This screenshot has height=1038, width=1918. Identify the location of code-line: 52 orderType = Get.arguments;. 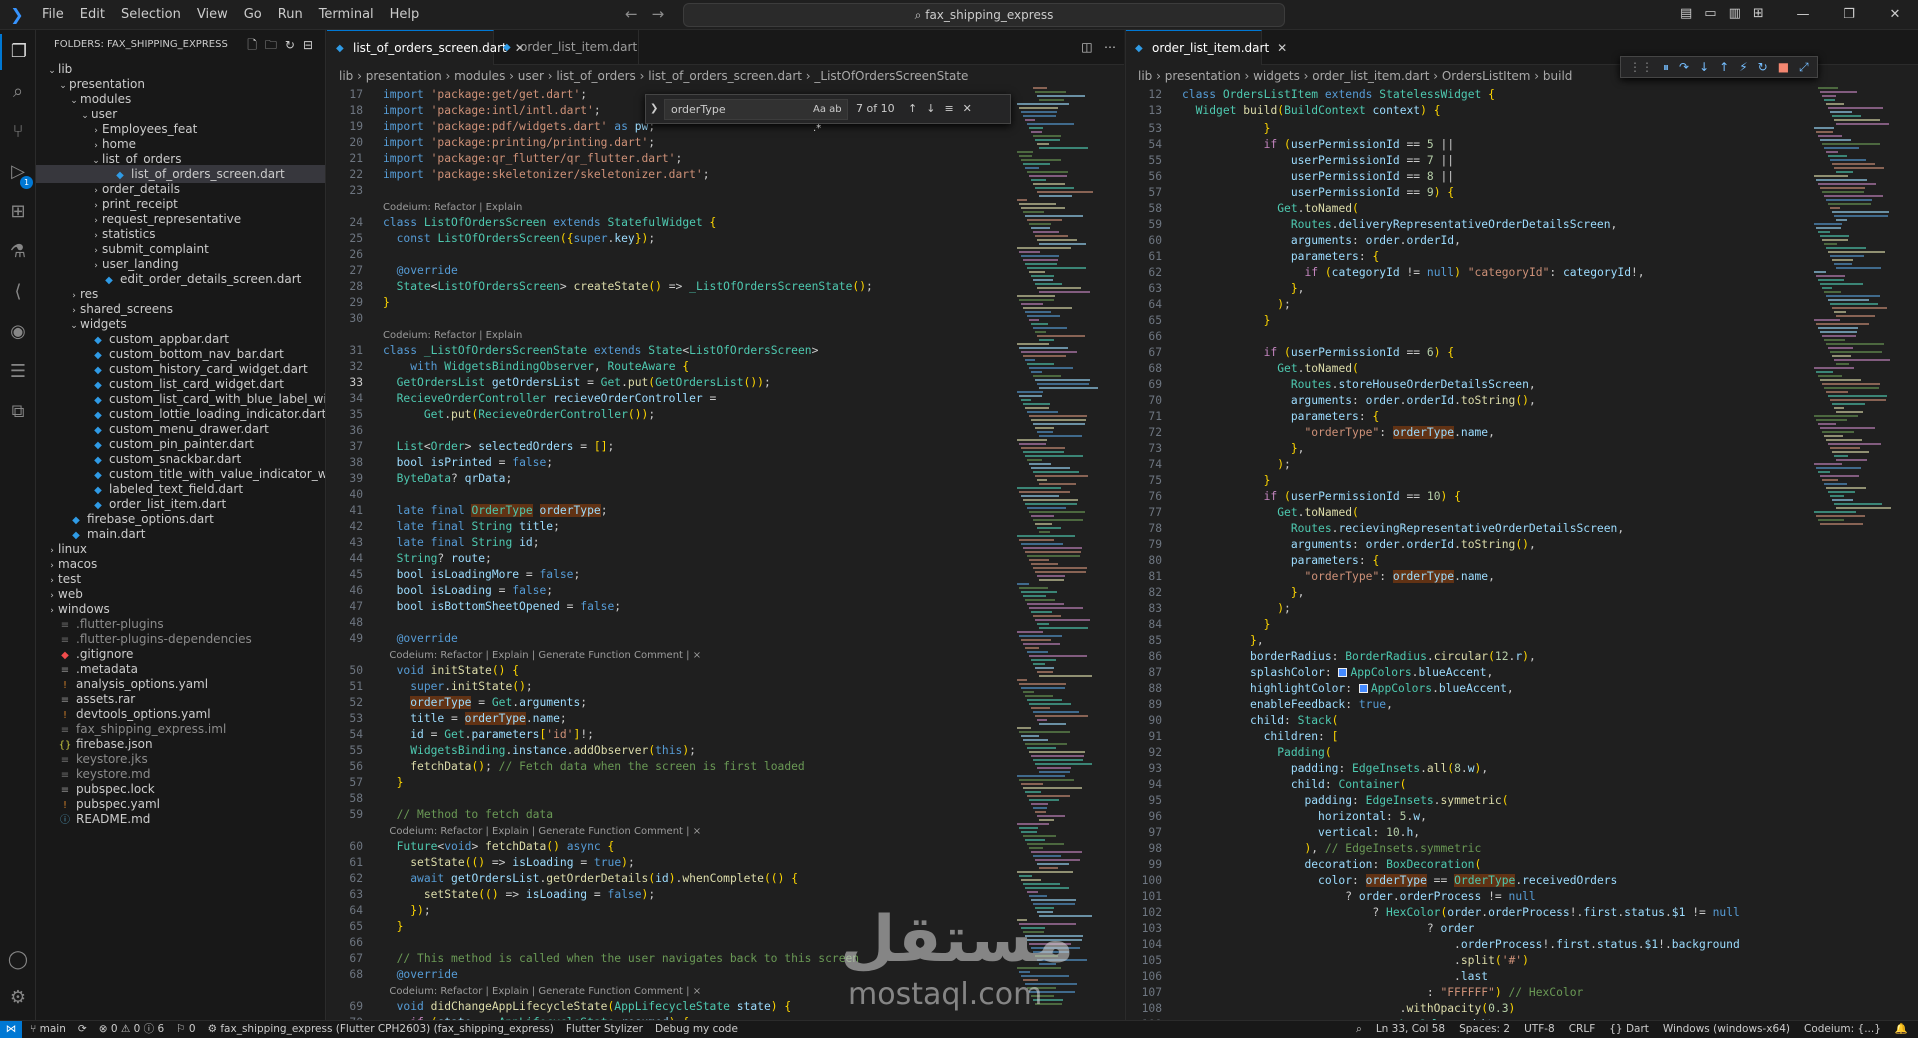
(647, 703).